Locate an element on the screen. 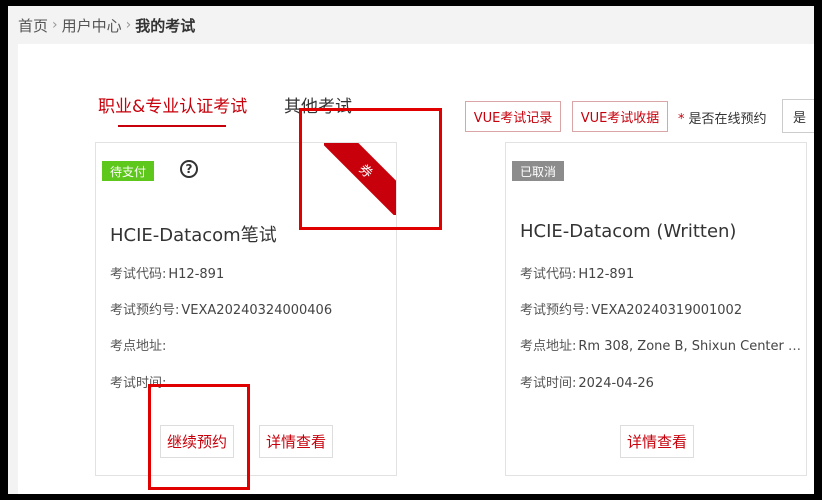 Image resolution: width=822 pixels, height=500 pixels. status-badge: 待支付 is located at coordinates (128, 171).